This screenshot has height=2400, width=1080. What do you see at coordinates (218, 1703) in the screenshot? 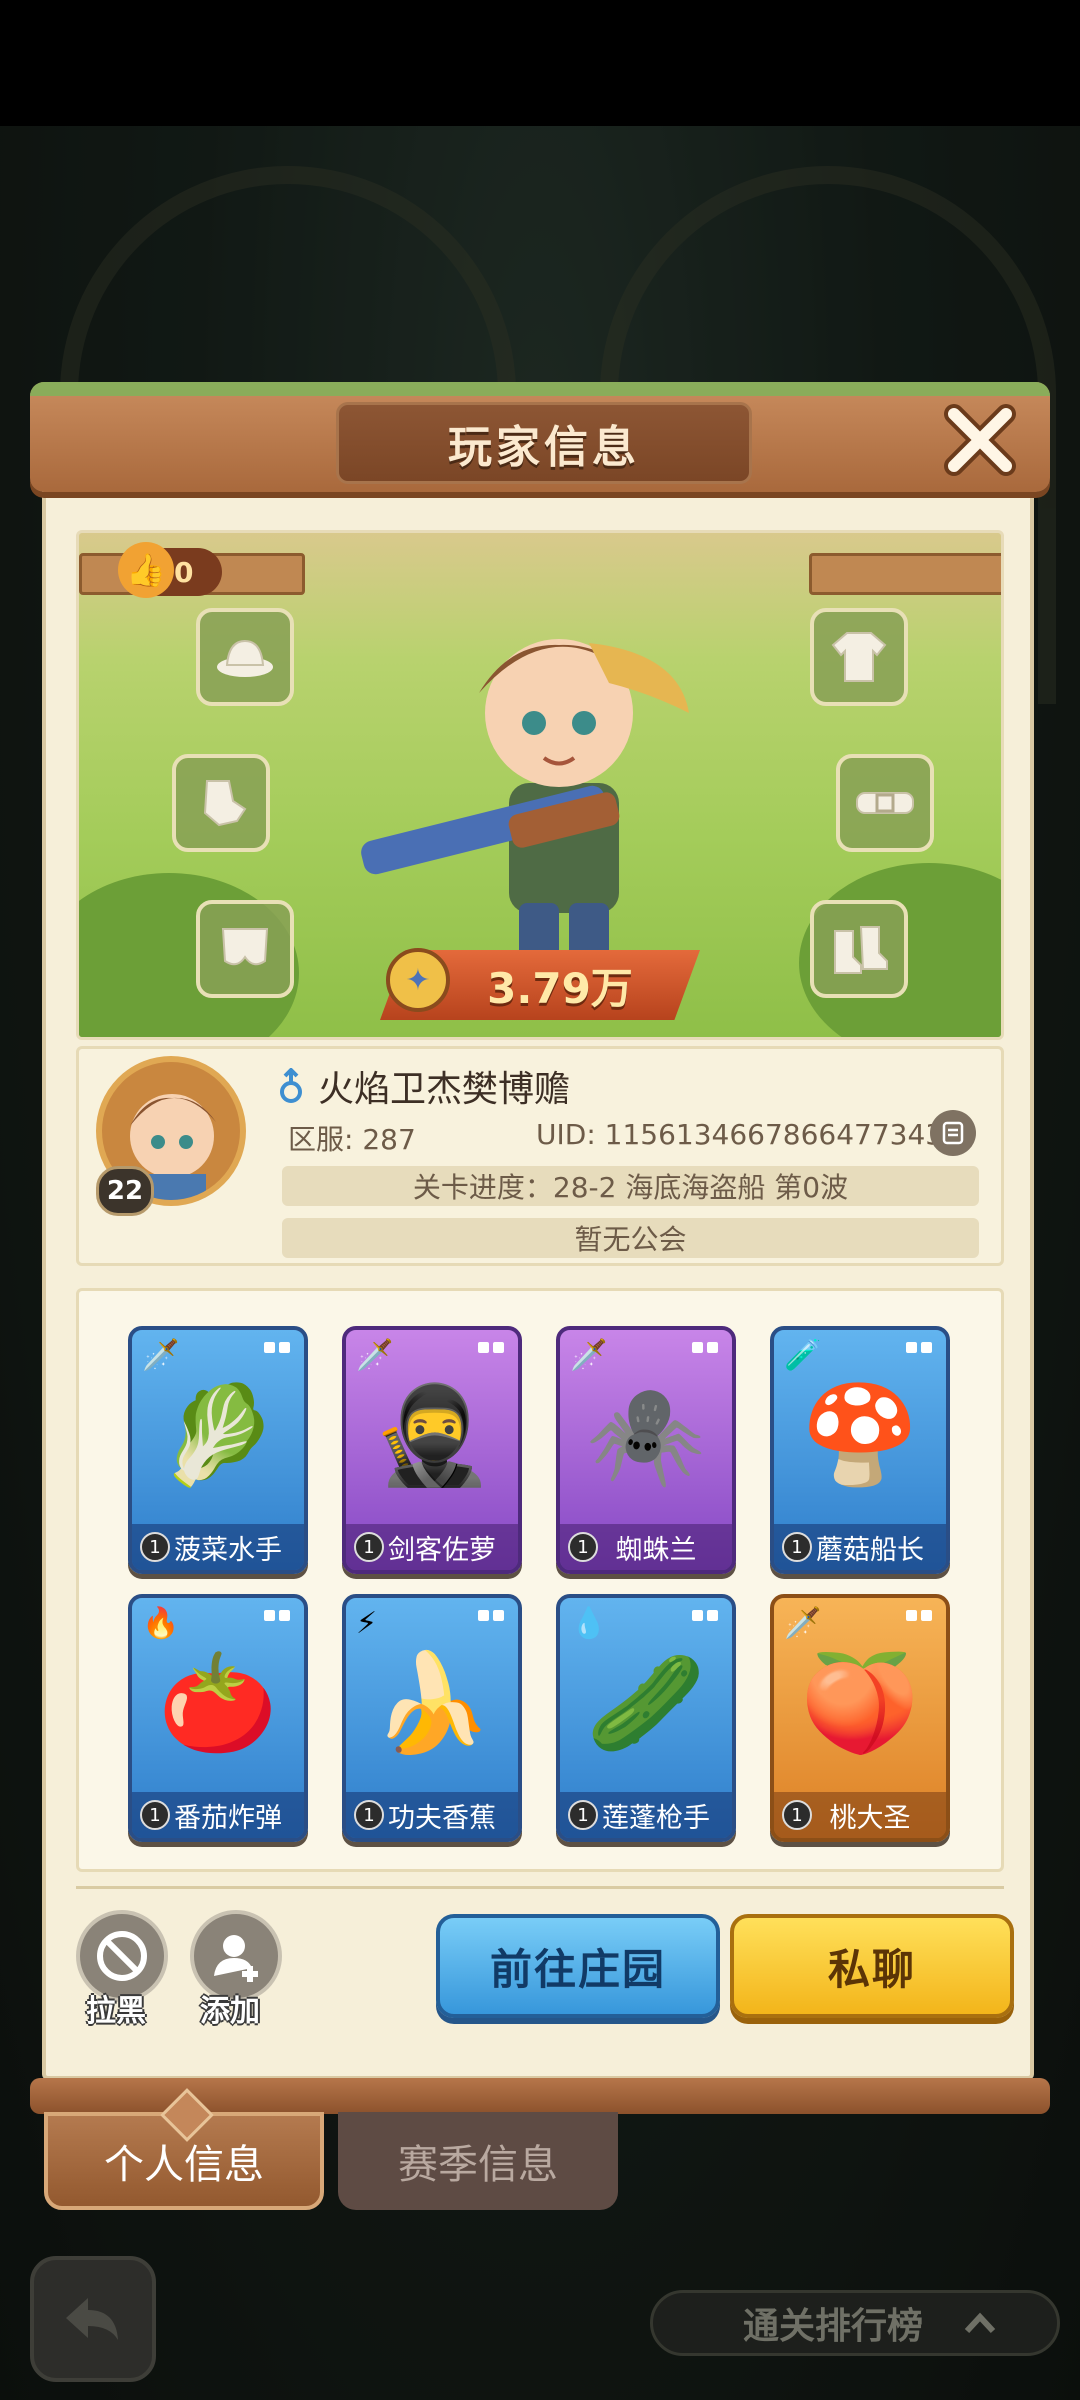
I see `hero-portrait: 🍅` at bounding box center [218, 1703].